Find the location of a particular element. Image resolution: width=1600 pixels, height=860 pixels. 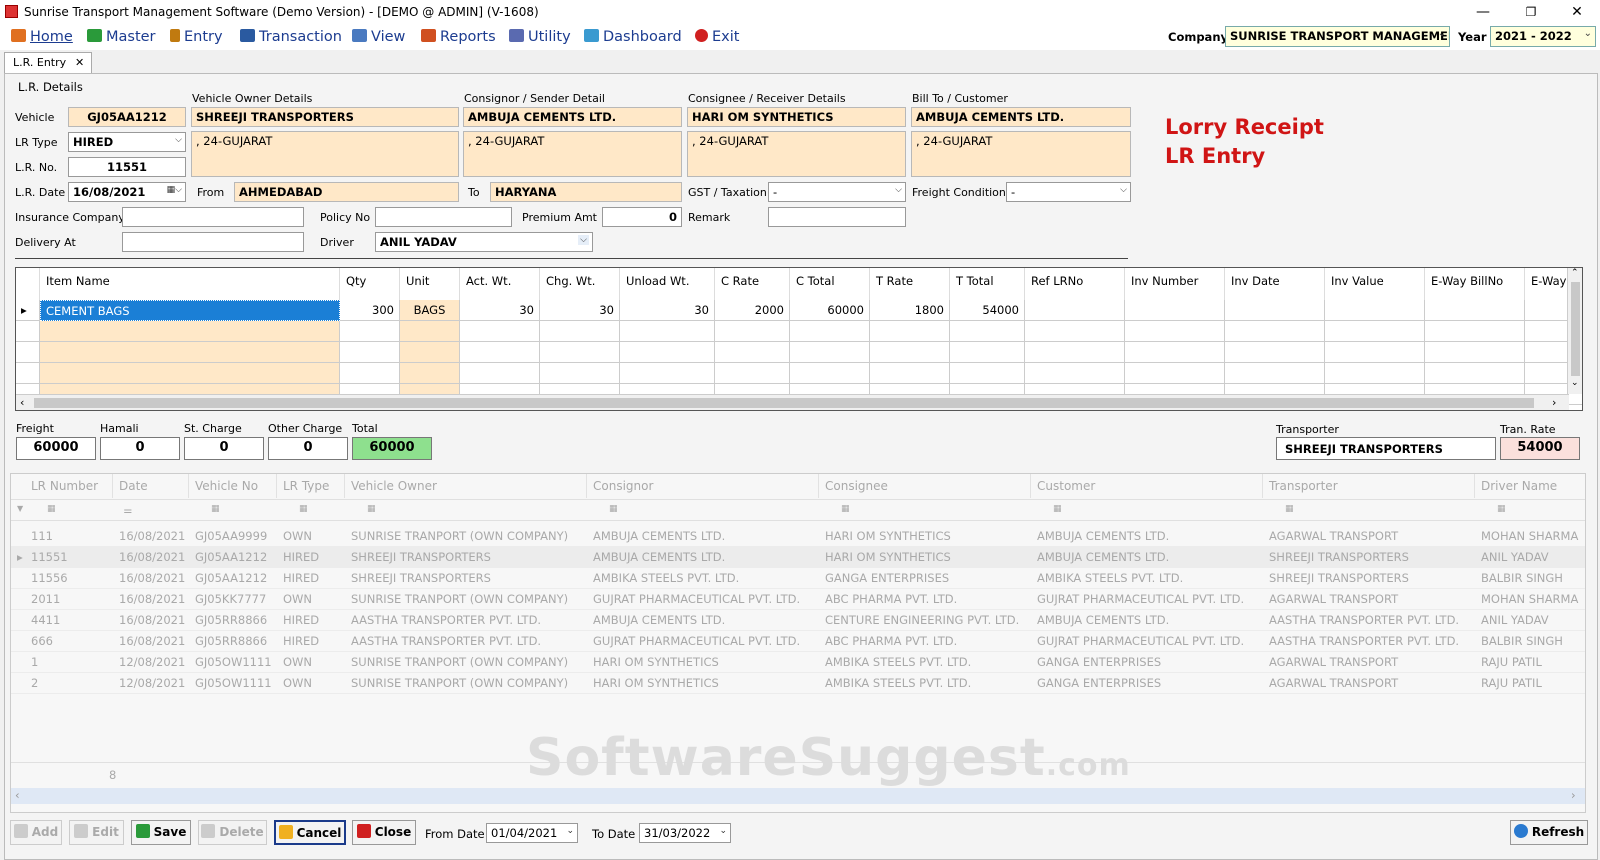

list-header: Vehicle No is located at coordinates (233, 486).